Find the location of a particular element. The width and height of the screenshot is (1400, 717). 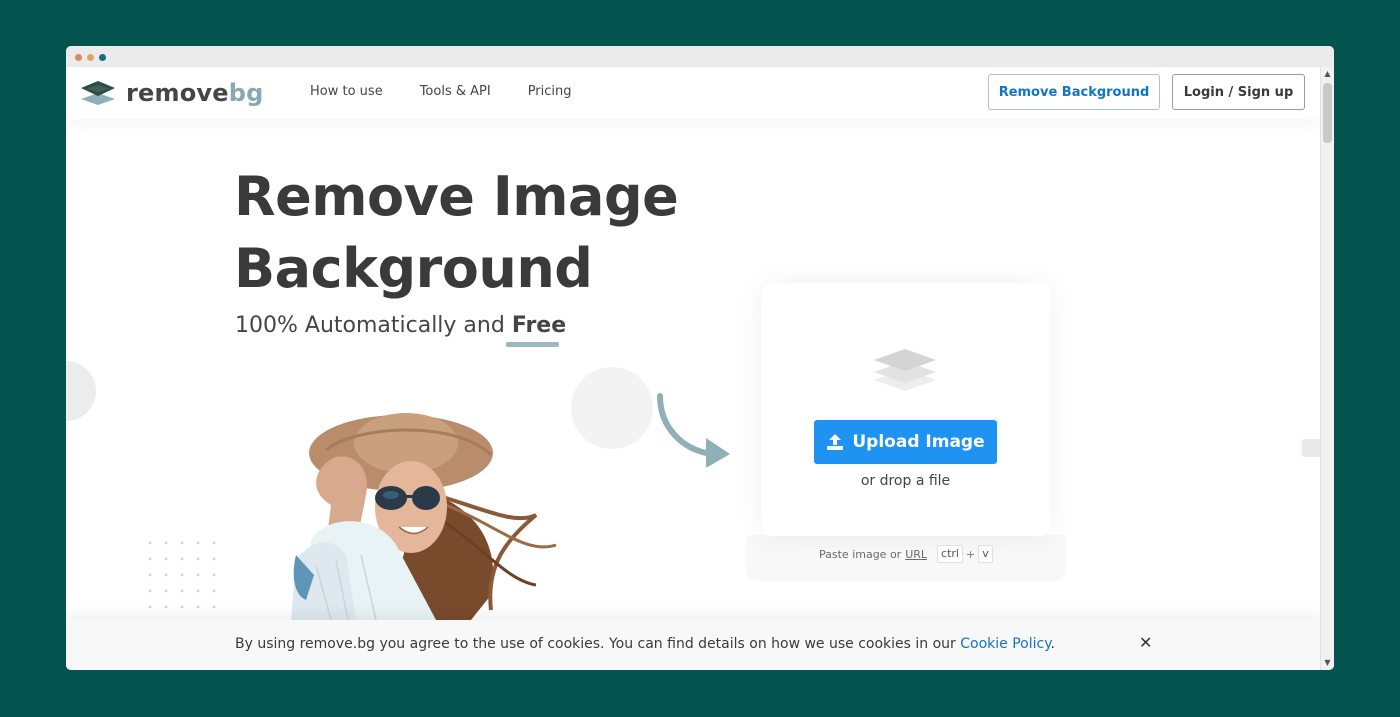

scrollbar: ▲ ▼ is located at coordinates (1327, 368).